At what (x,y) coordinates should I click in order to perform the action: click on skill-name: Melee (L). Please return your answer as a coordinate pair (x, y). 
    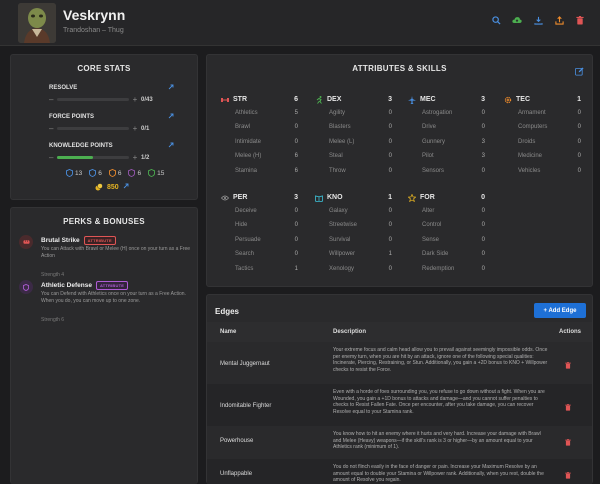
    Looking at the image, I should click on (342, 141).